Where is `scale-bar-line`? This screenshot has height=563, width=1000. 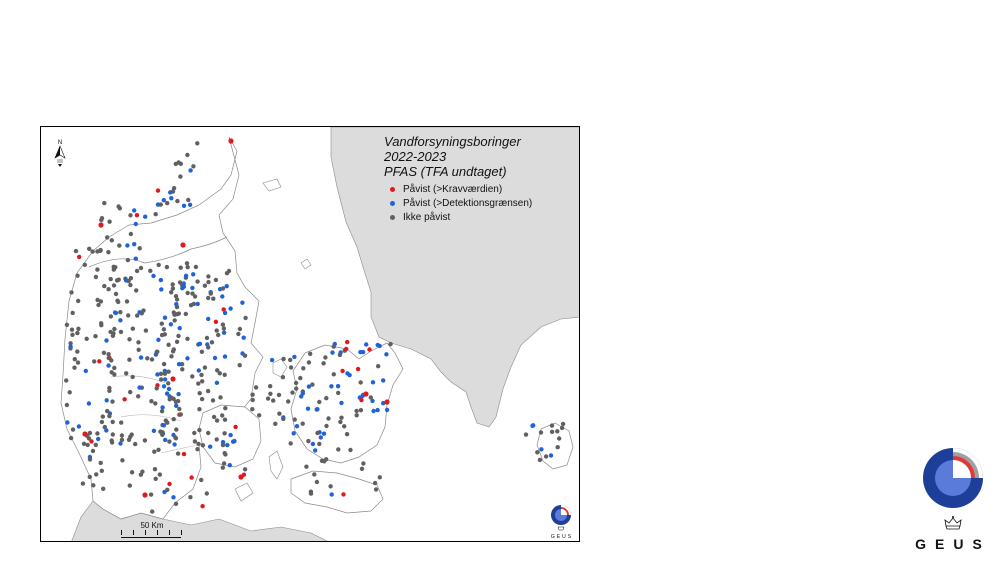
scale-bar-line is located at coordinates (151, 536).